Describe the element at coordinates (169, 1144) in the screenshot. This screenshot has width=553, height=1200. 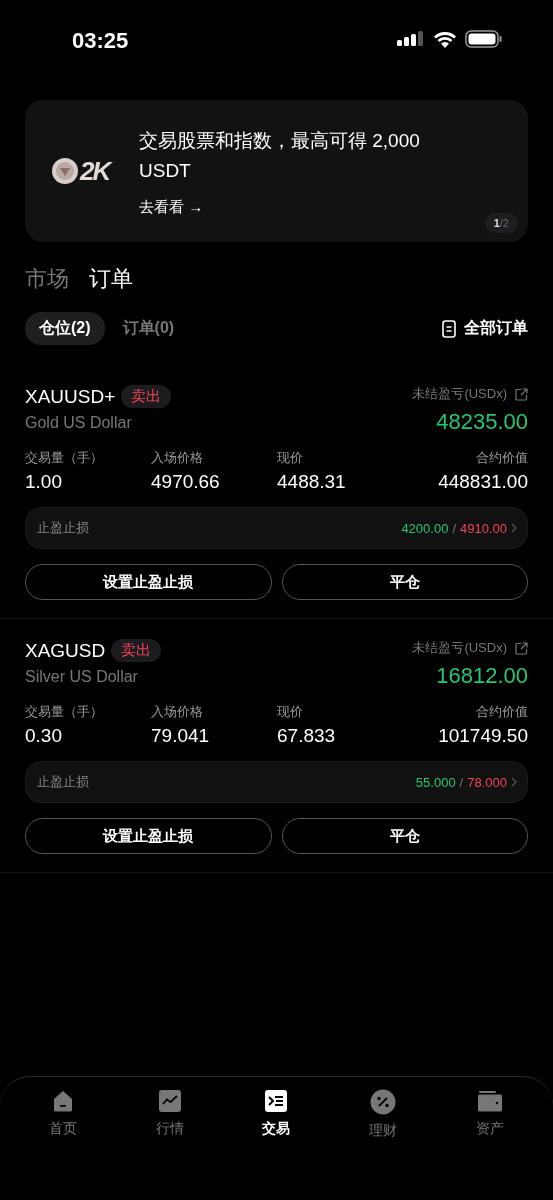
I see `nav-item: 行情` at that location.